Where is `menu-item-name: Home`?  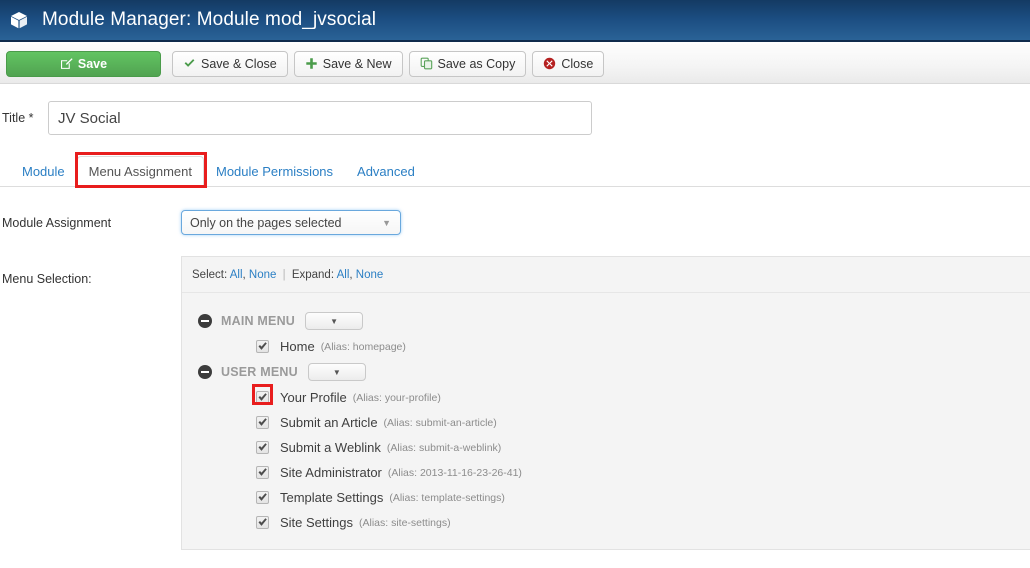 menu-item-name: Home is located at coordinates (297, 346).